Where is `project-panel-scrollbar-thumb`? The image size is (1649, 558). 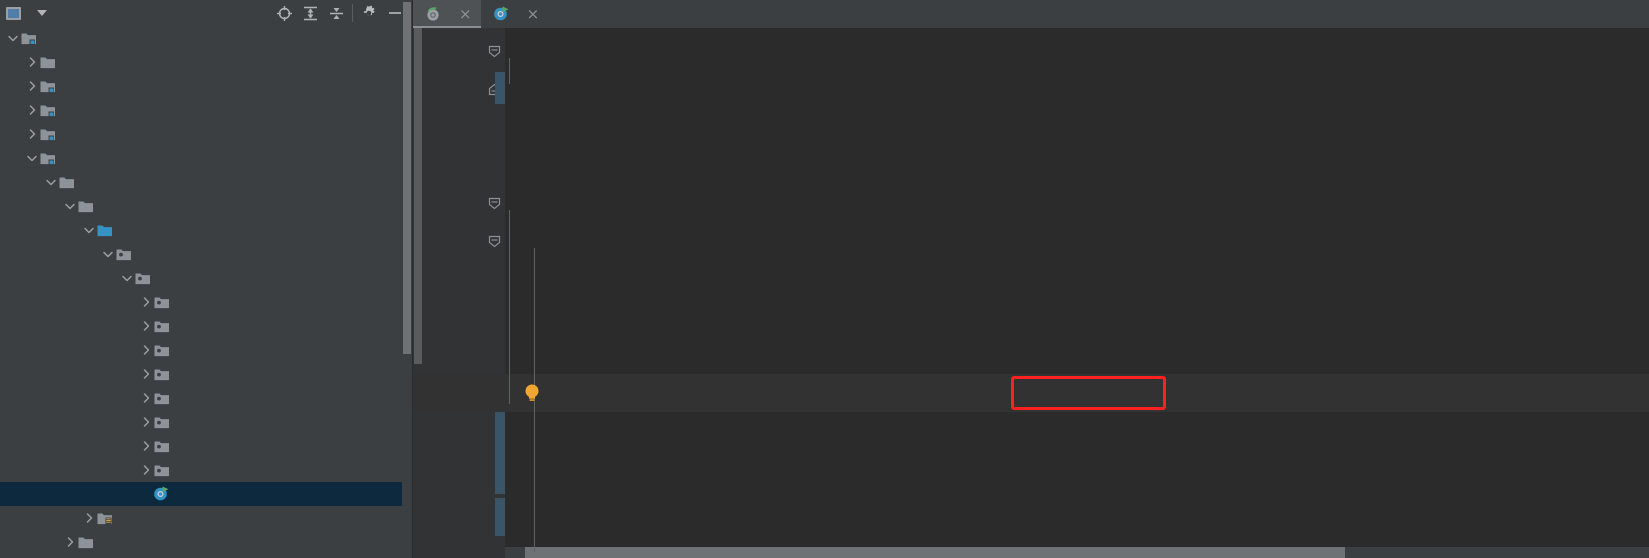 project-panel-scrollbar-thumb is located at coordinates (407, 178).